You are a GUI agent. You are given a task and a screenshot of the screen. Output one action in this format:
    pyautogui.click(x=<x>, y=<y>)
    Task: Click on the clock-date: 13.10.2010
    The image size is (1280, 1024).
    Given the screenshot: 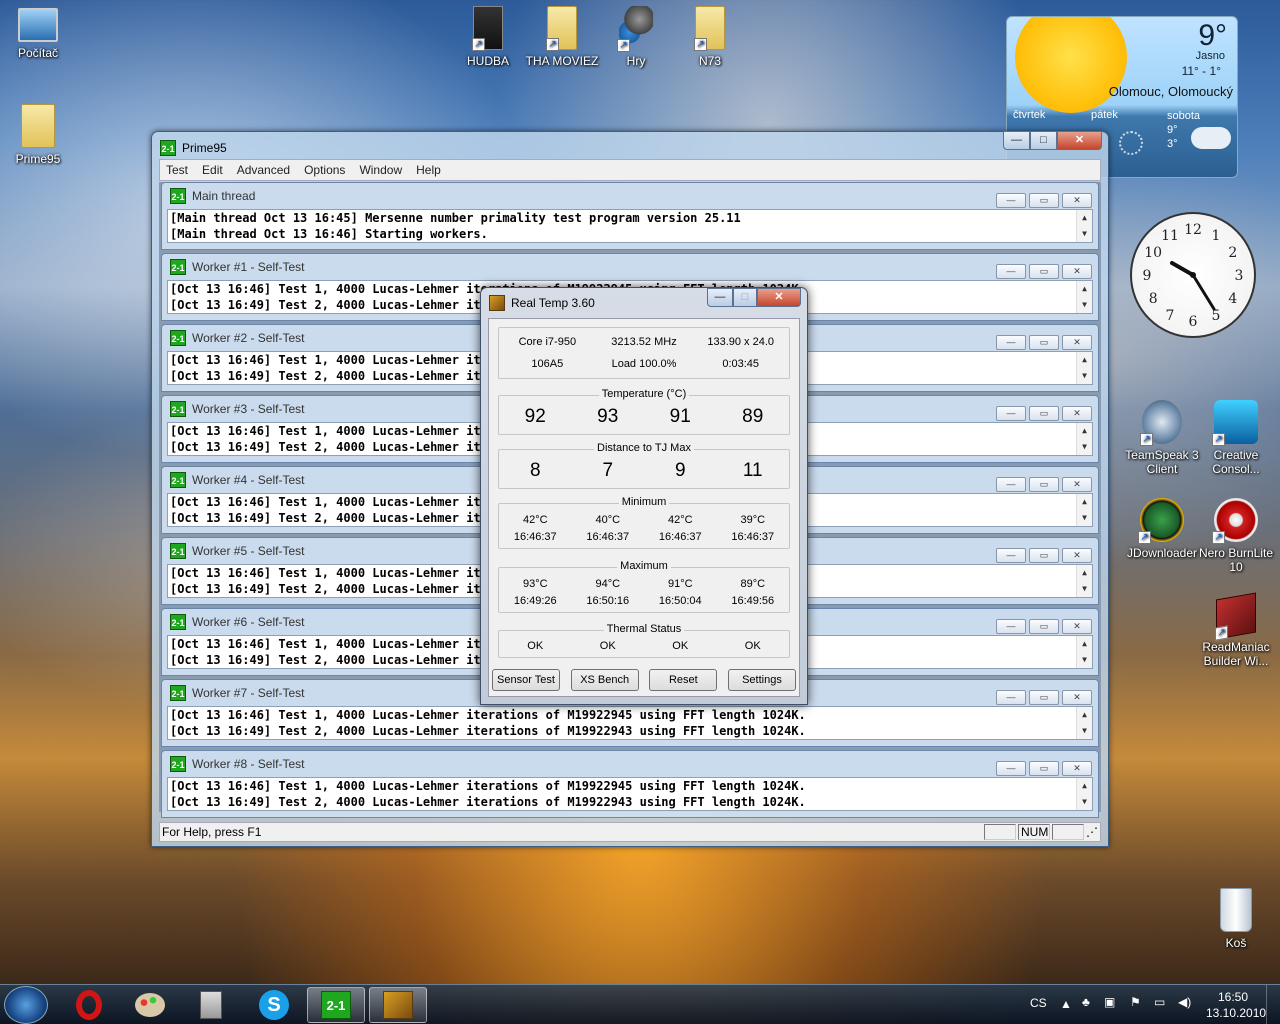 What is the action you would take?
    pyautogui.click(x=1236, y=1013)
    